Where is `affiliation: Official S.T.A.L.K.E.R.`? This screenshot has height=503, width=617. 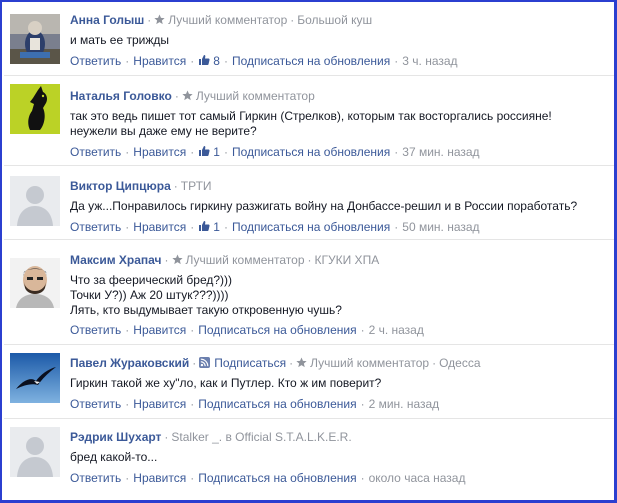
affiliation: Official S.T.A.L.K.E.R. is located at coordinates (293, 437).